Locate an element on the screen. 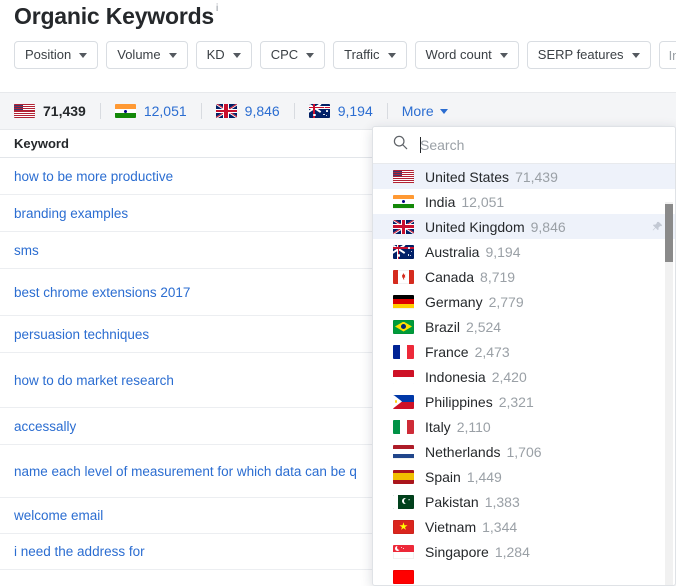 This screenshot has height=586, width=676. country-option-name: India is located at coordinates (440, 201).